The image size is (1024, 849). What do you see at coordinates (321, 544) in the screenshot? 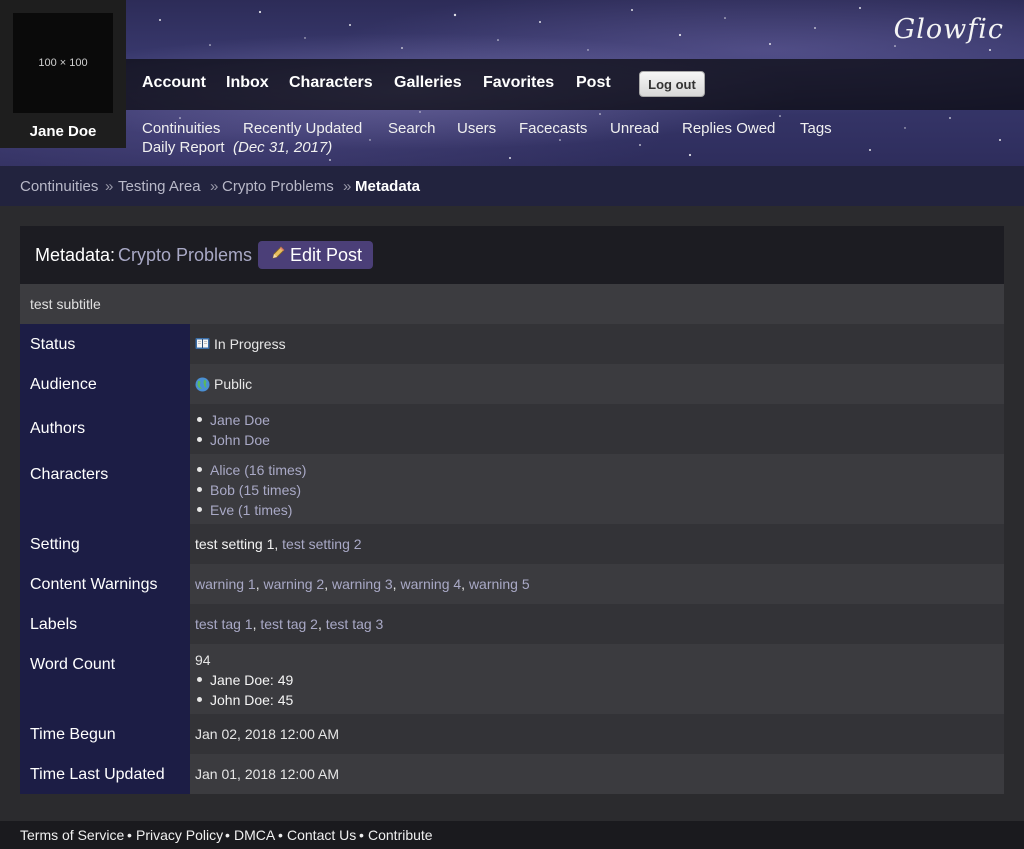
I see `setting-link: test setting 2` at bounding box center [321, 544].